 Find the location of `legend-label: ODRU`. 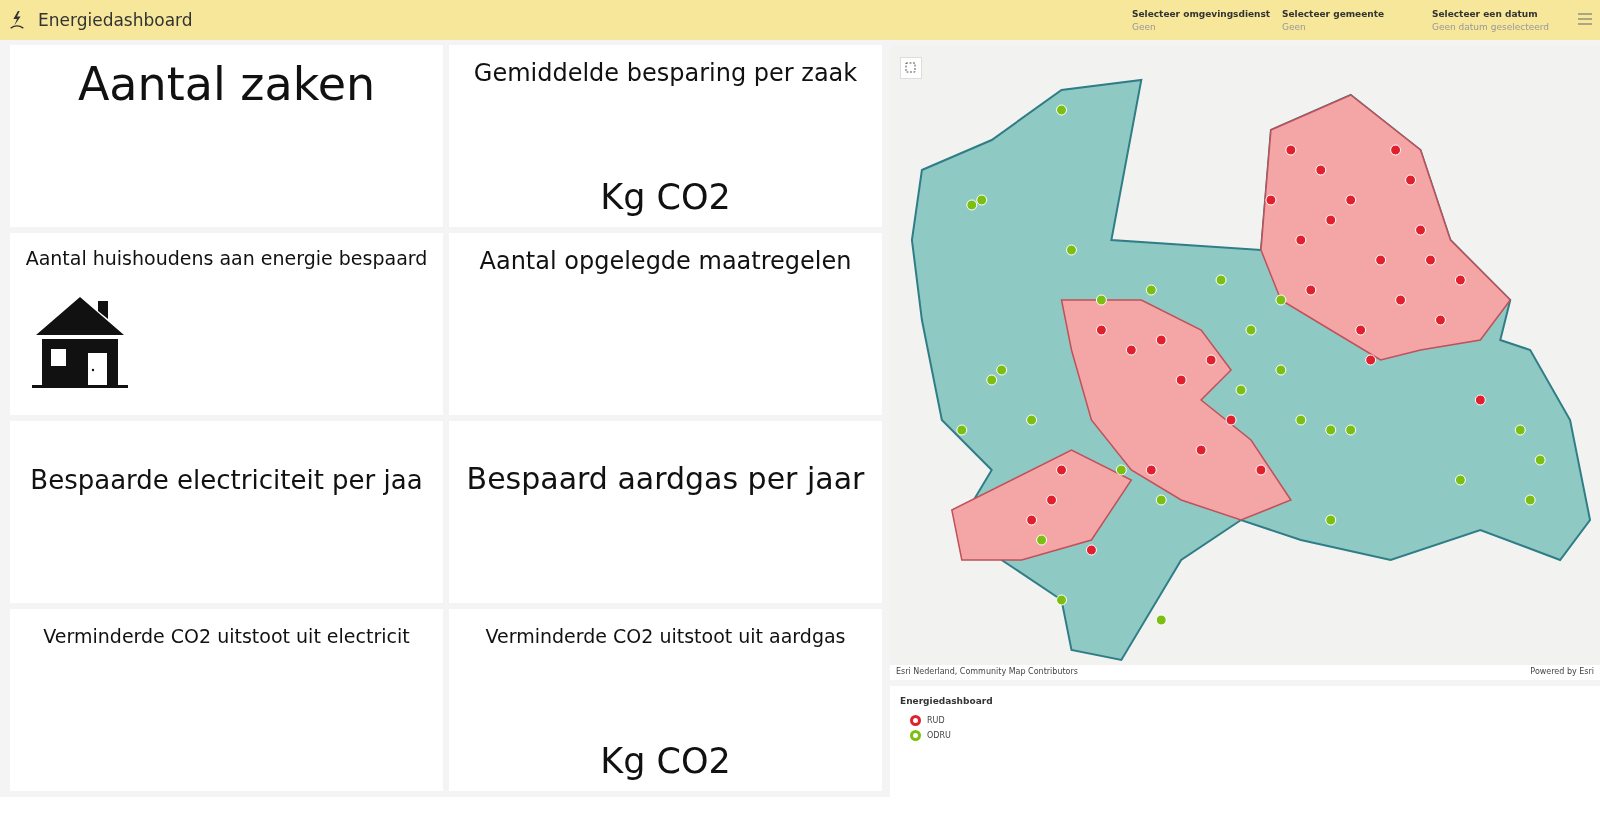

legend-label: ODRU is located at coordinates (939, 735).